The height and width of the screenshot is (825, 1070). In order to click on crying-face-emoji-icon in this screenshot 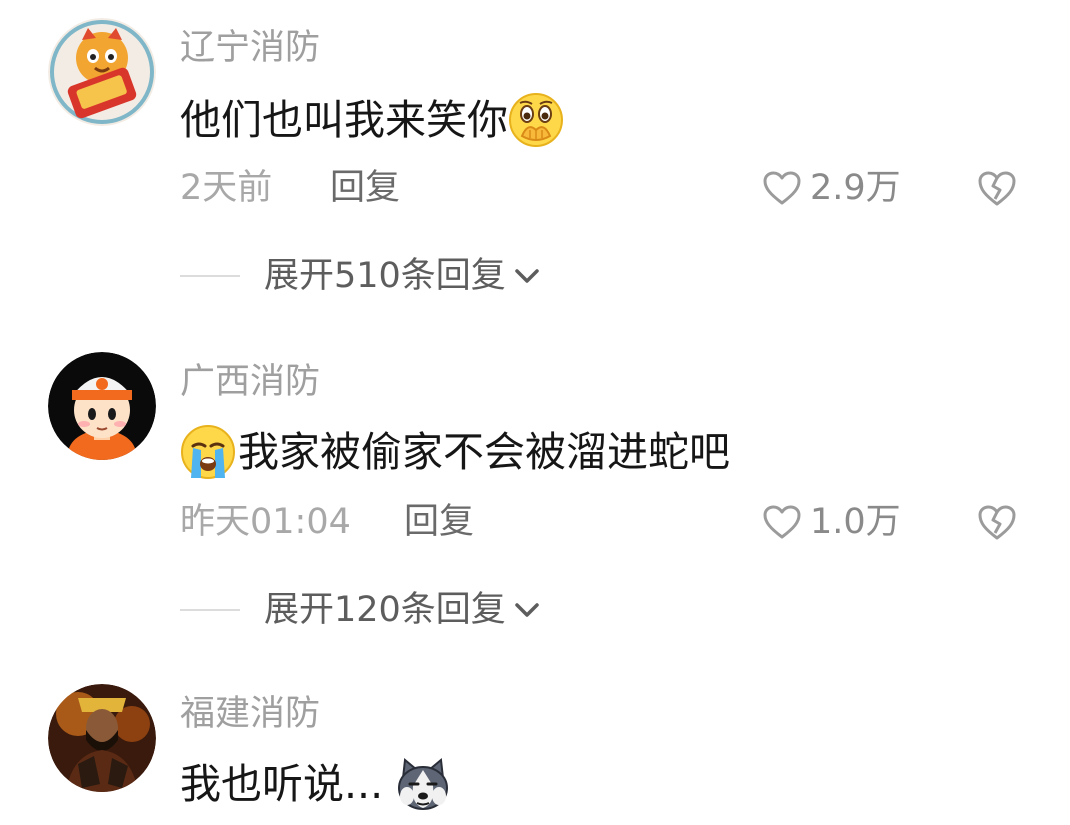, I will do `click(208, 452)`.